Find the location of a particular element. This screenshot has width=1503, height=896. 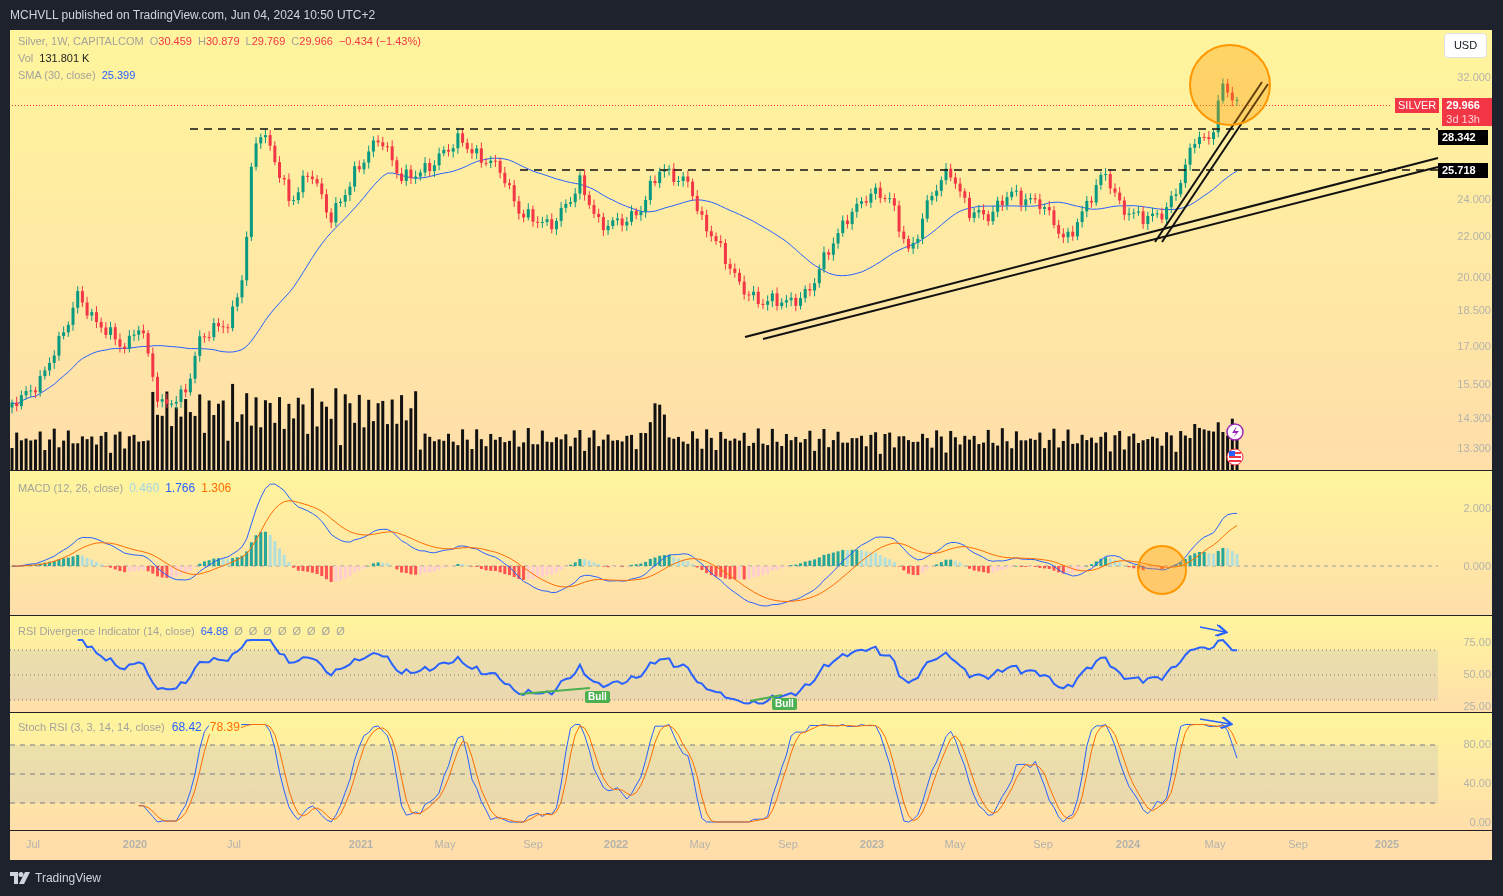

indicator-title: MACD (12, 26, close) is located at coordinates (71, 488).